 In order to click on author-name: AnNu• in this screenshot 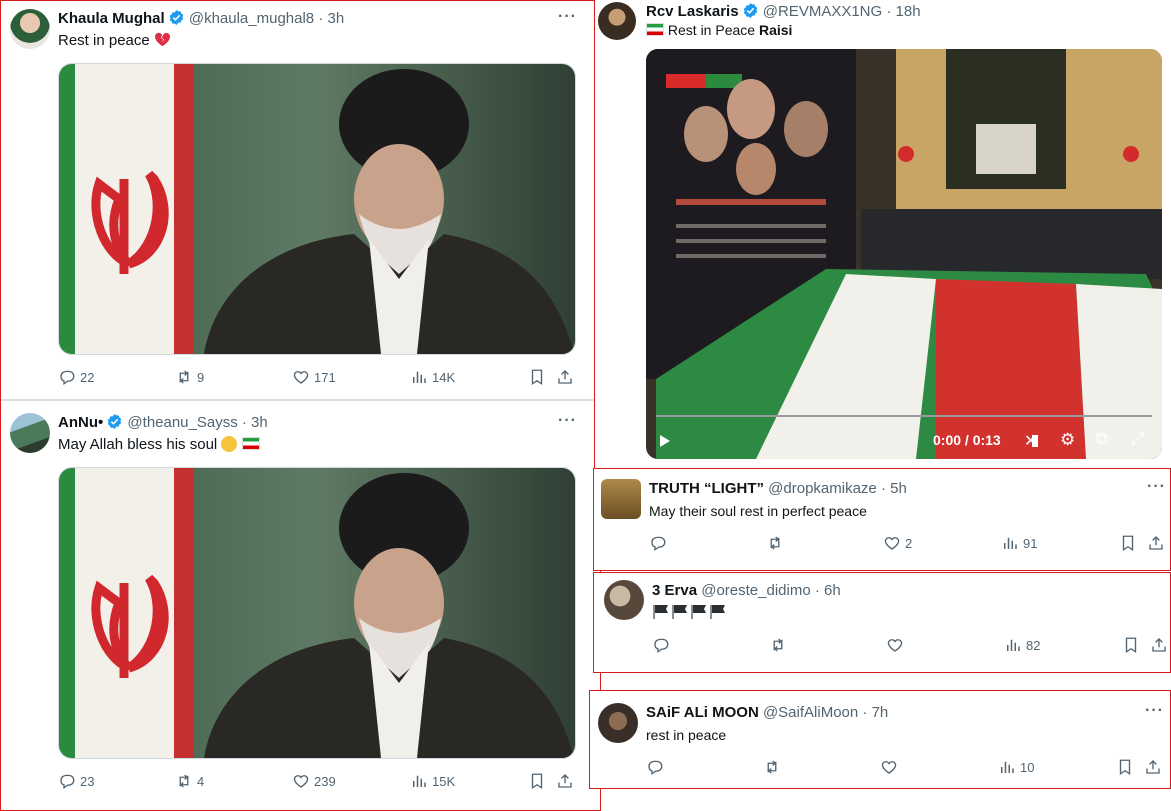, I will do `click(80, 422)`.